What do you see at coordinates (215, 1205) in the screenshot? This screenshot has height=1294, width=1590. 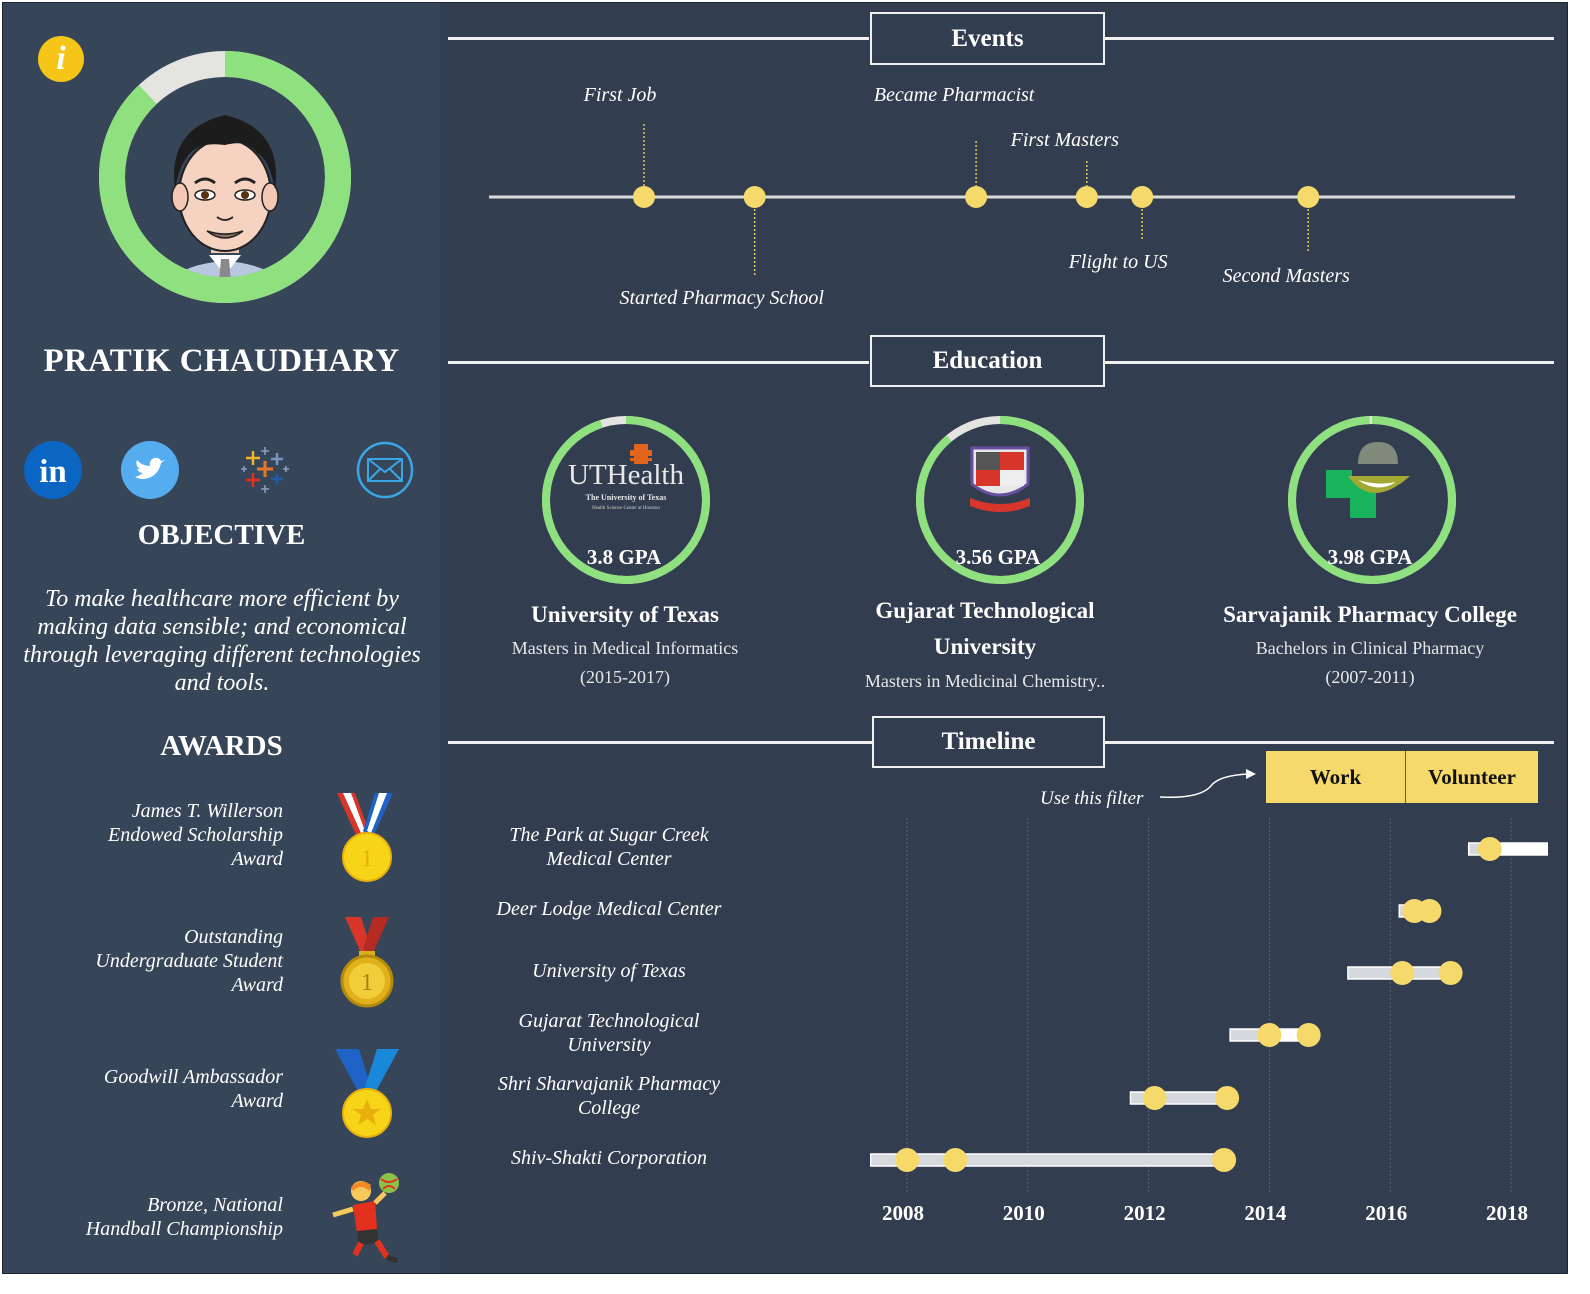 I see `award-text: Bronze, National` at bounding box center [215, 1205].